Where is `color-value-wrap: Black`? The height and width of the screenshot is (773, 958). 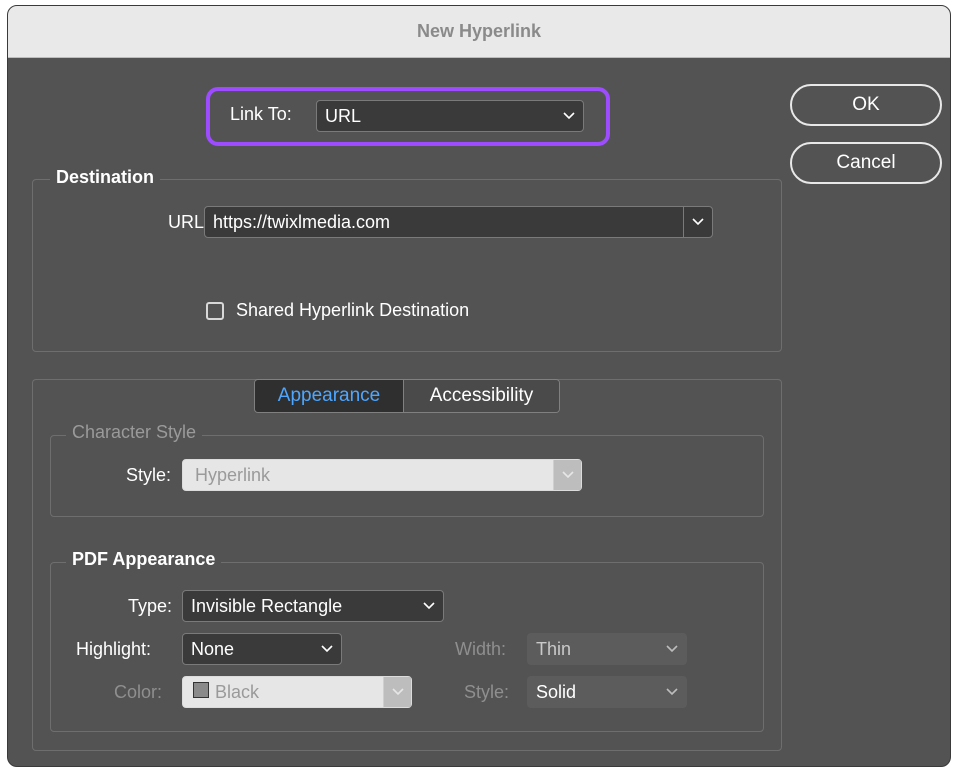 color-value-wrap: Black is located at coordinates (288, 692).